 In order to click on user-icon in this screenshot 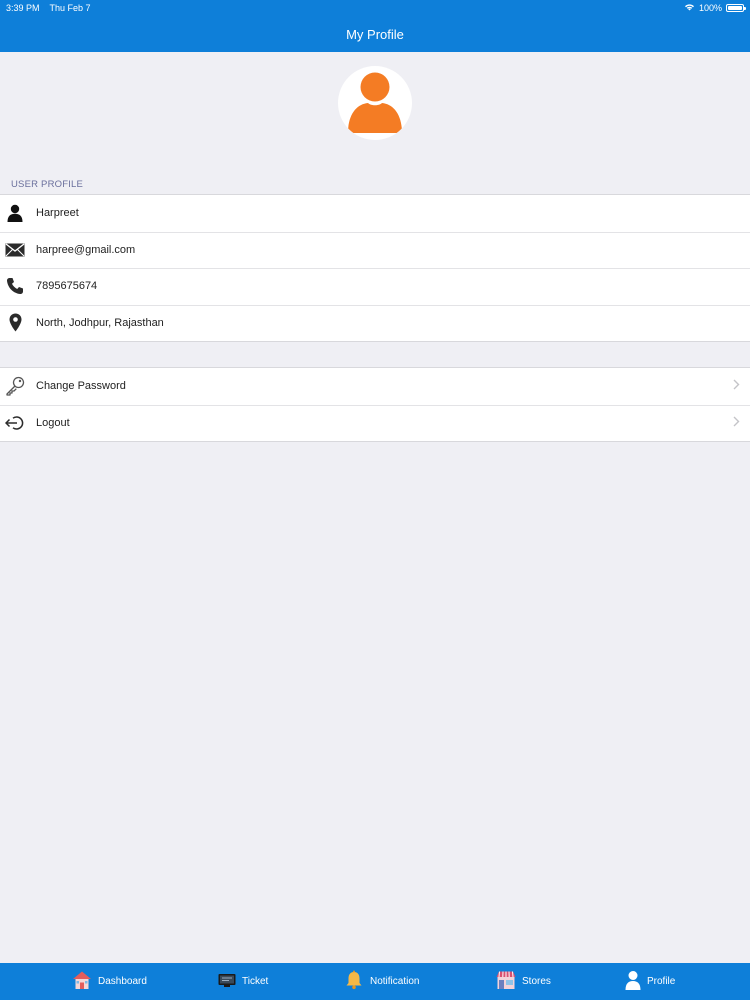, I will do `click(633, 981)`.